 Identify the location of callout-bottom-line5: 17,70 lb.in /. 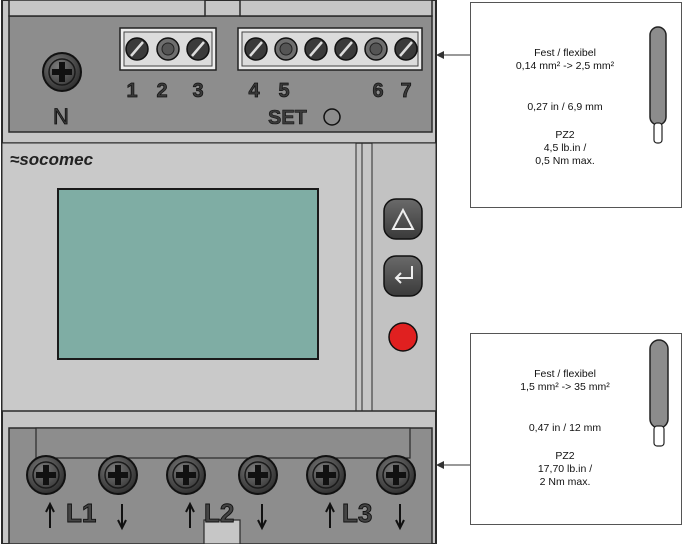
(565, 469).